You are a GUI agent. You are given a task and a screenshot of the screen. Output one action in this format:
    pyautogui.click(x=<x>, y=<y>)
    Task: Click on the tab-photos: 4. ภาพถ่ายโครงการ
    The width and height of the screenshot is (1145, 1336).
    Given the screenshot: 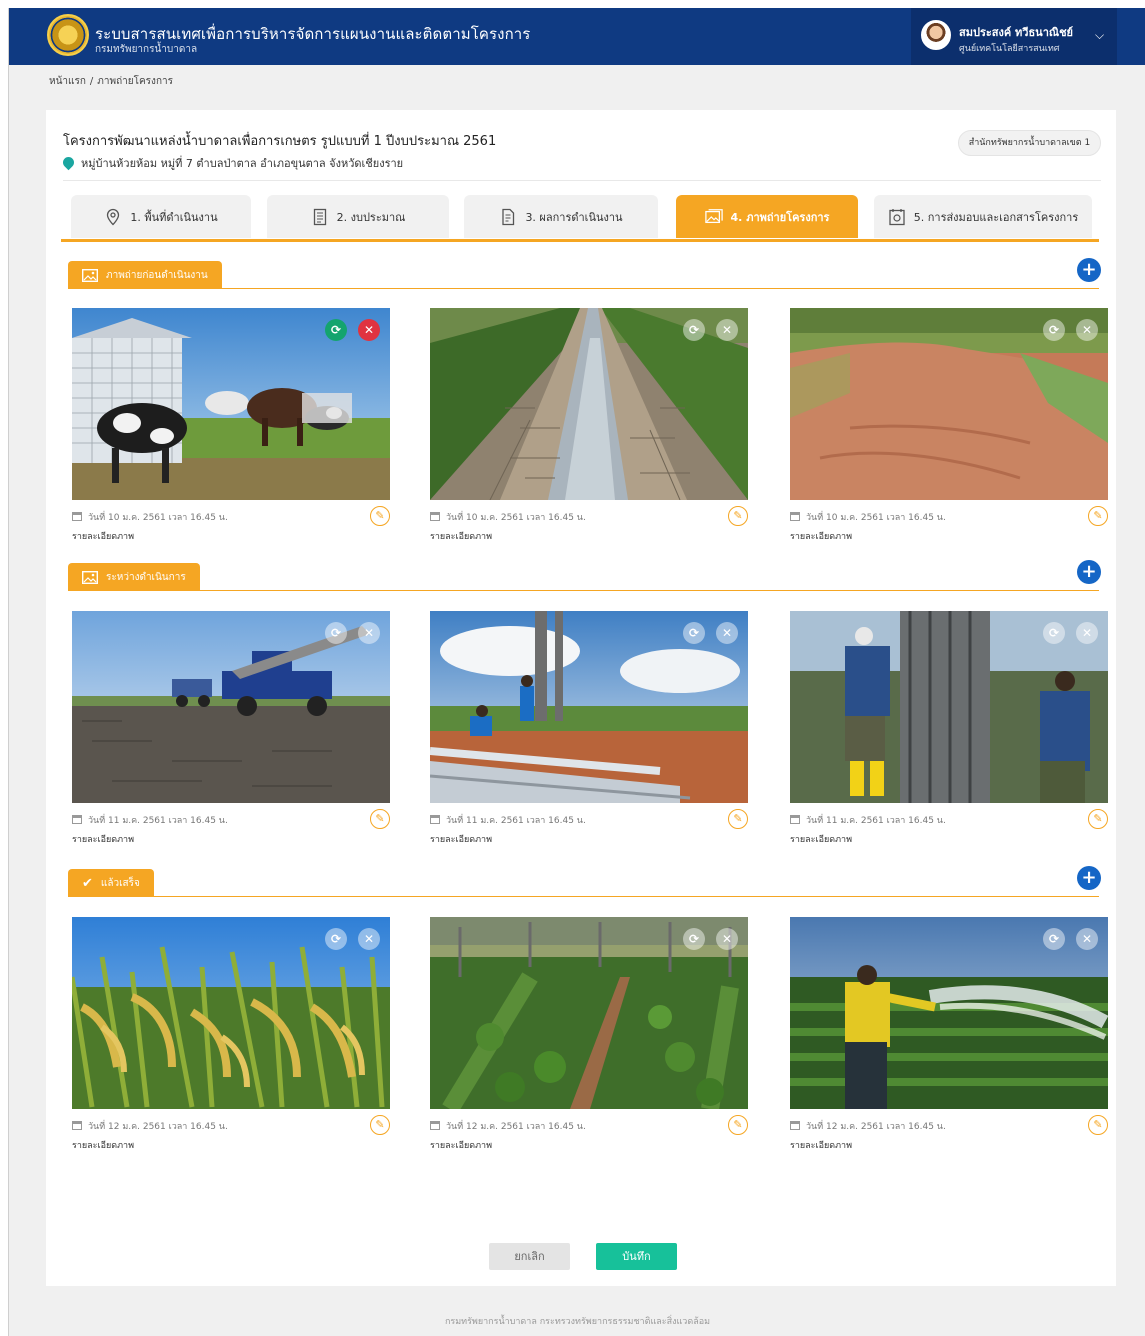 What is the action you would take?
    pyautogui.click(x=767, y=216)
    